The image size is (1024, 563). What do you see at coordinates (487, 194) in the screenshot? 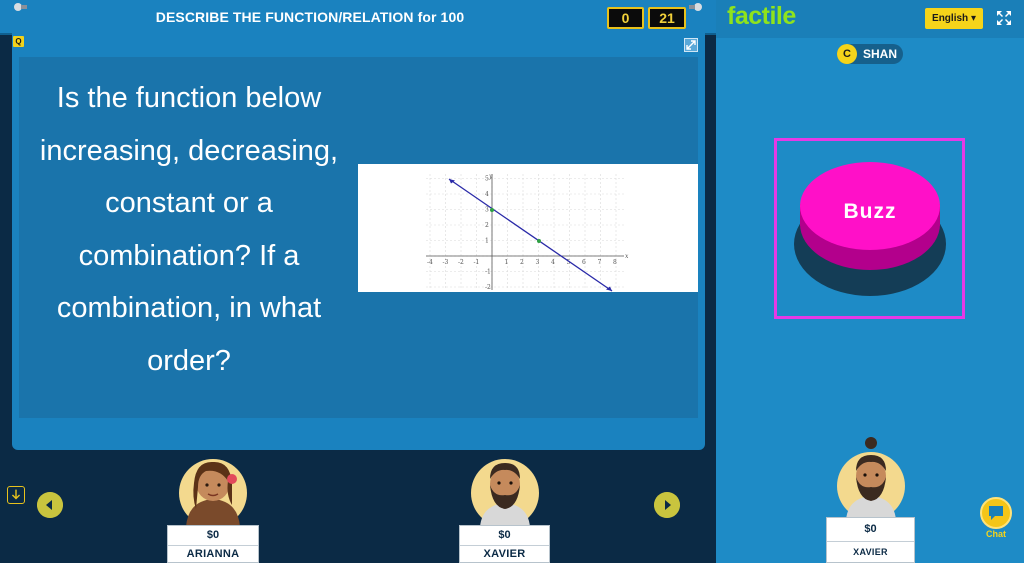
I see `y-tick-label: 4` at bounding box center [487, 194].